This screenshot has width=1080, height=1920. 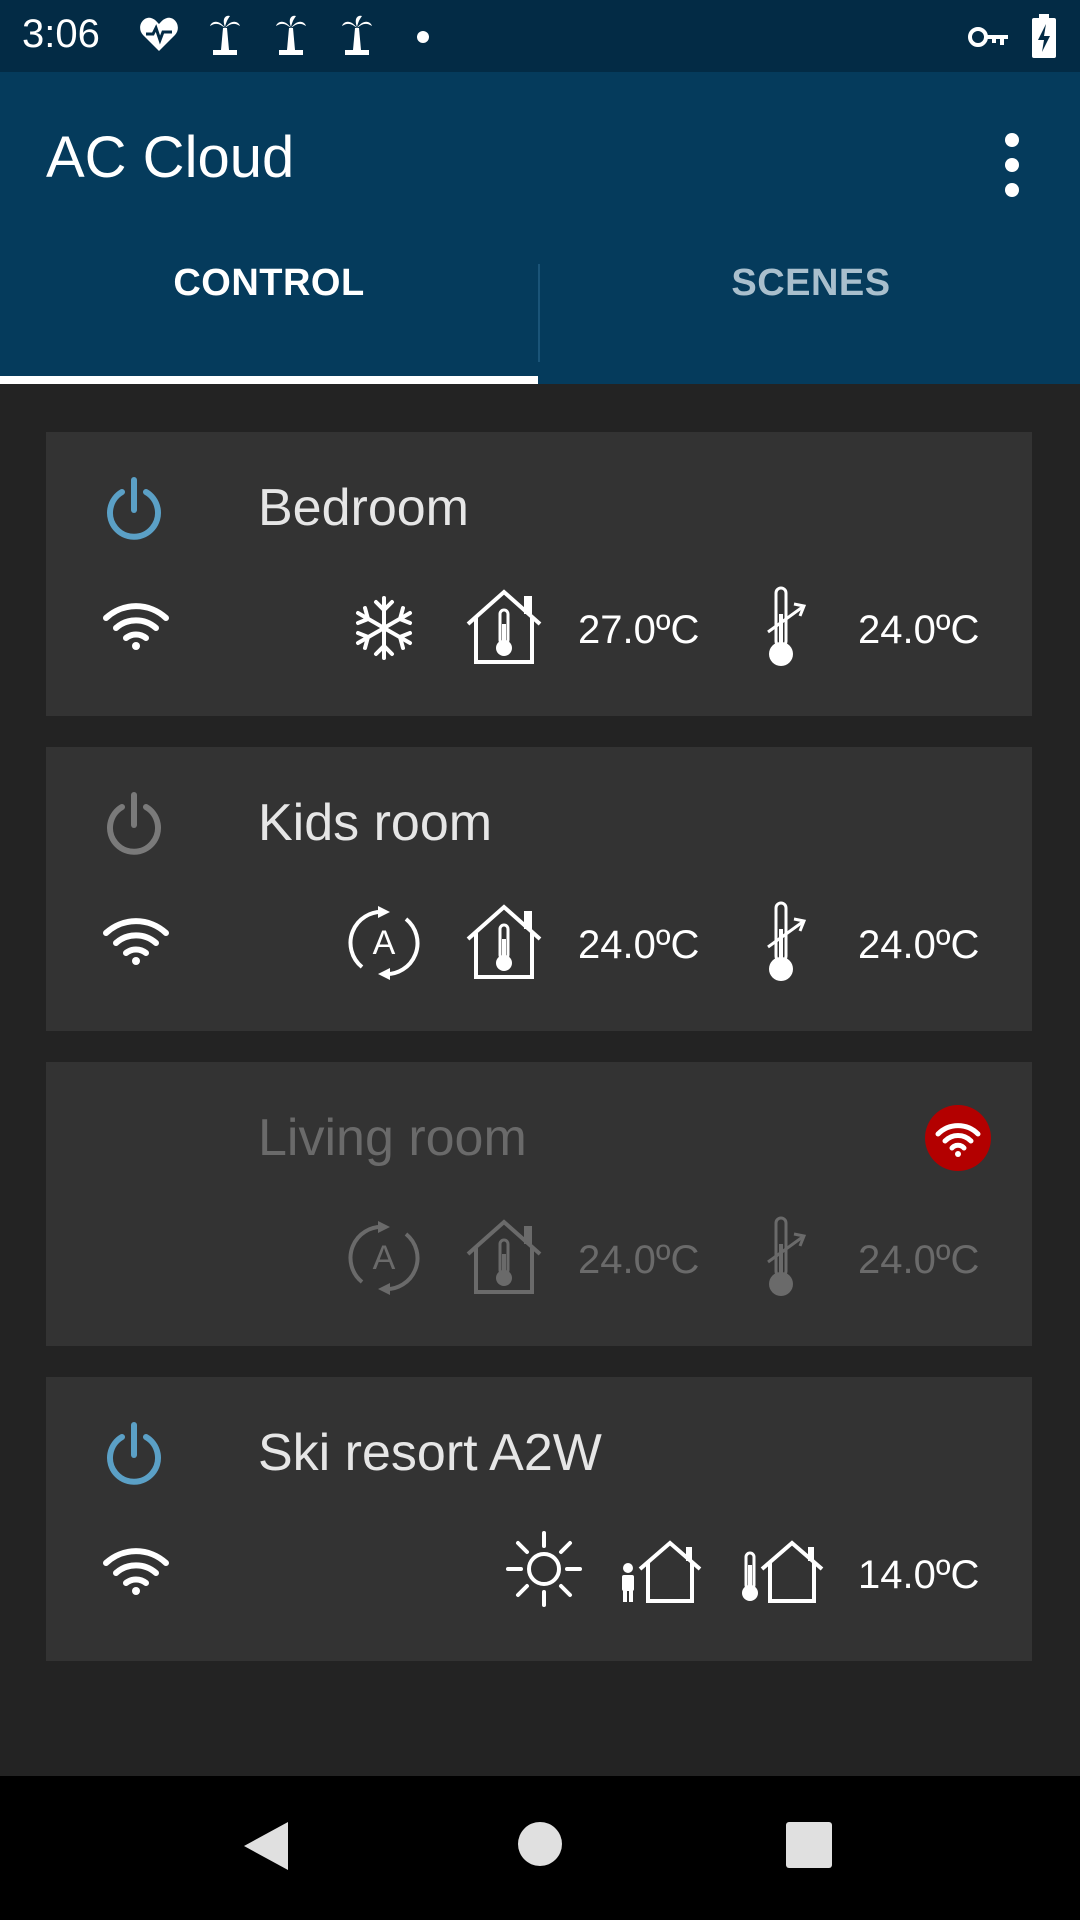 I want to click on status-bar: 3:06, so click(x=540, y=36).